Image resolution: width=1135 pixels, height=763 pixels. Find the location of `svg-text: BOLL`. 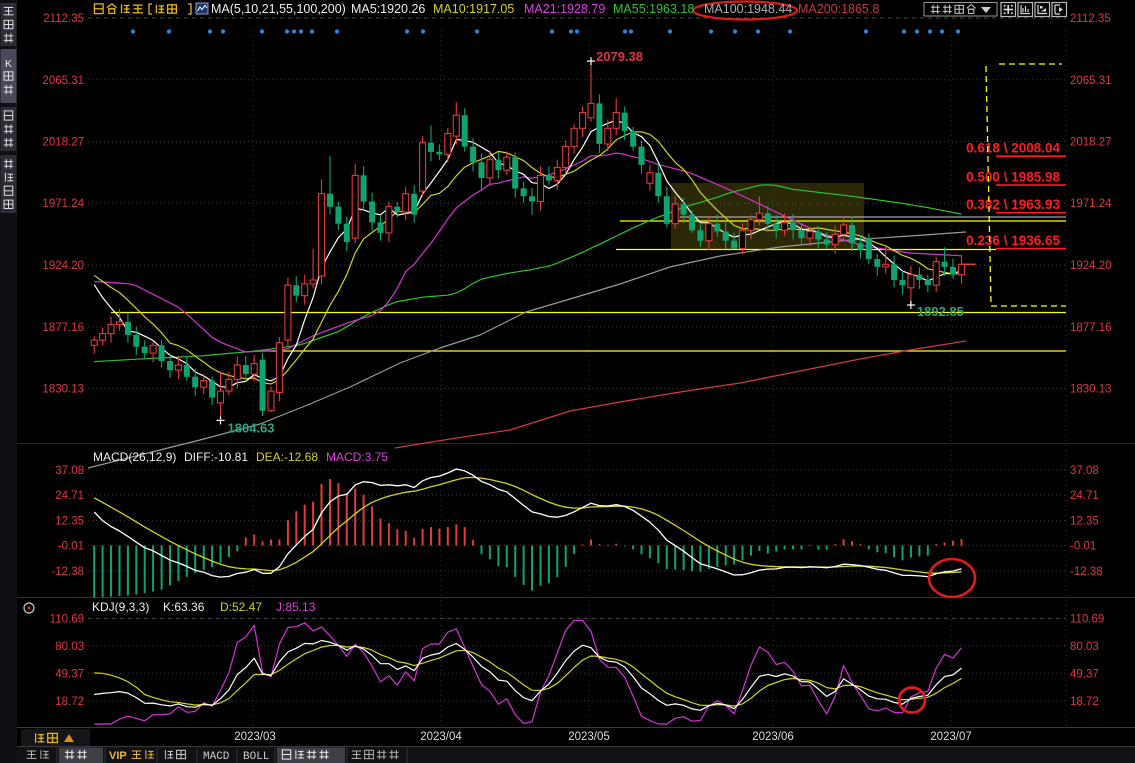

svg-text: BOLL is located at coordinates (256, 757).